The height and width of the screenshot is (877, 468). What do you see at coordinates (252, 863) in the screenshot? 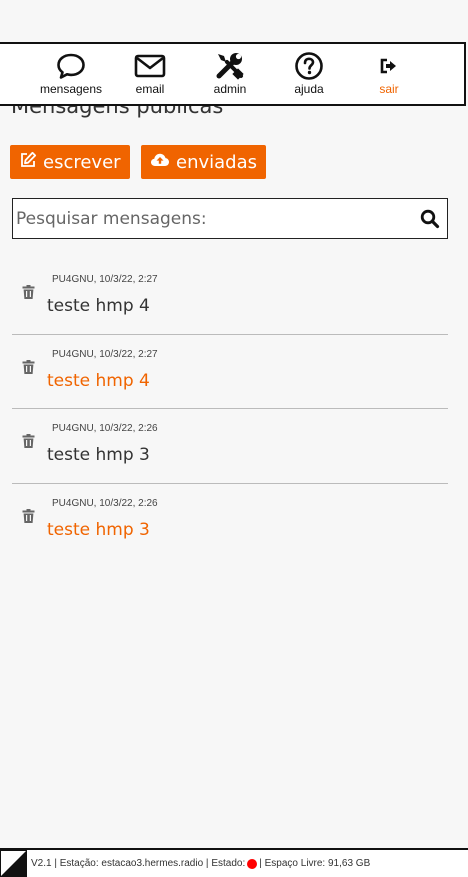
I see `status-indicator` at bounding box center [252, 863].